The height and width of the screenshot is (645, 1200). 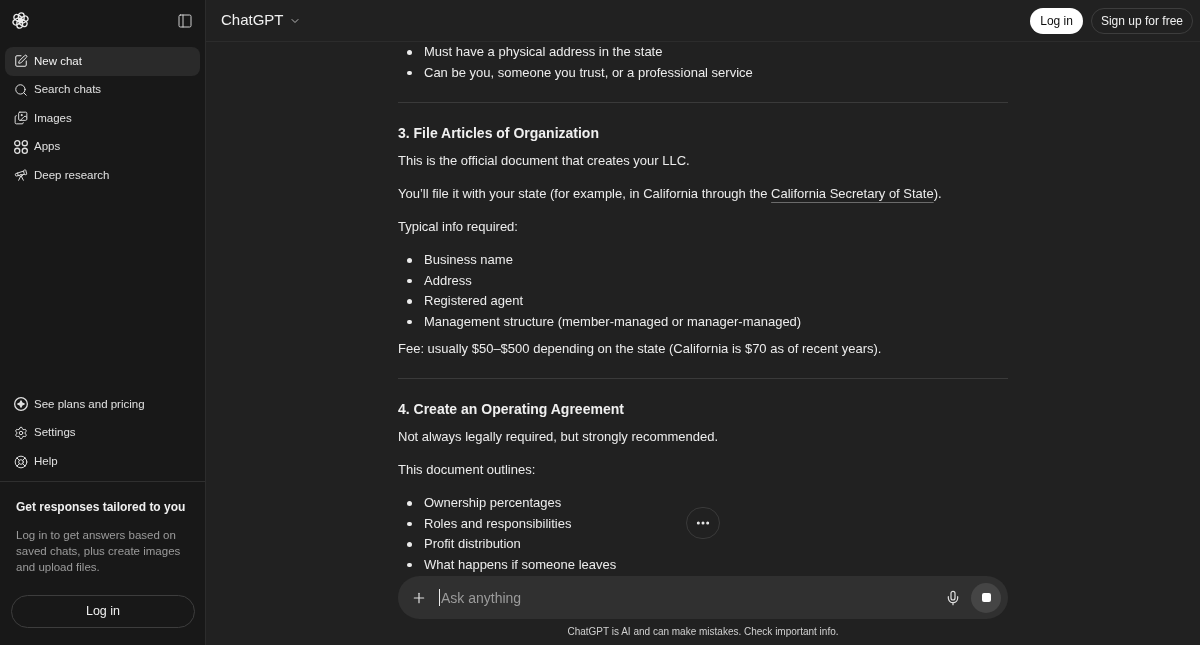 I want to click on sidebar-item: New chat, so click(x=102, y=61).